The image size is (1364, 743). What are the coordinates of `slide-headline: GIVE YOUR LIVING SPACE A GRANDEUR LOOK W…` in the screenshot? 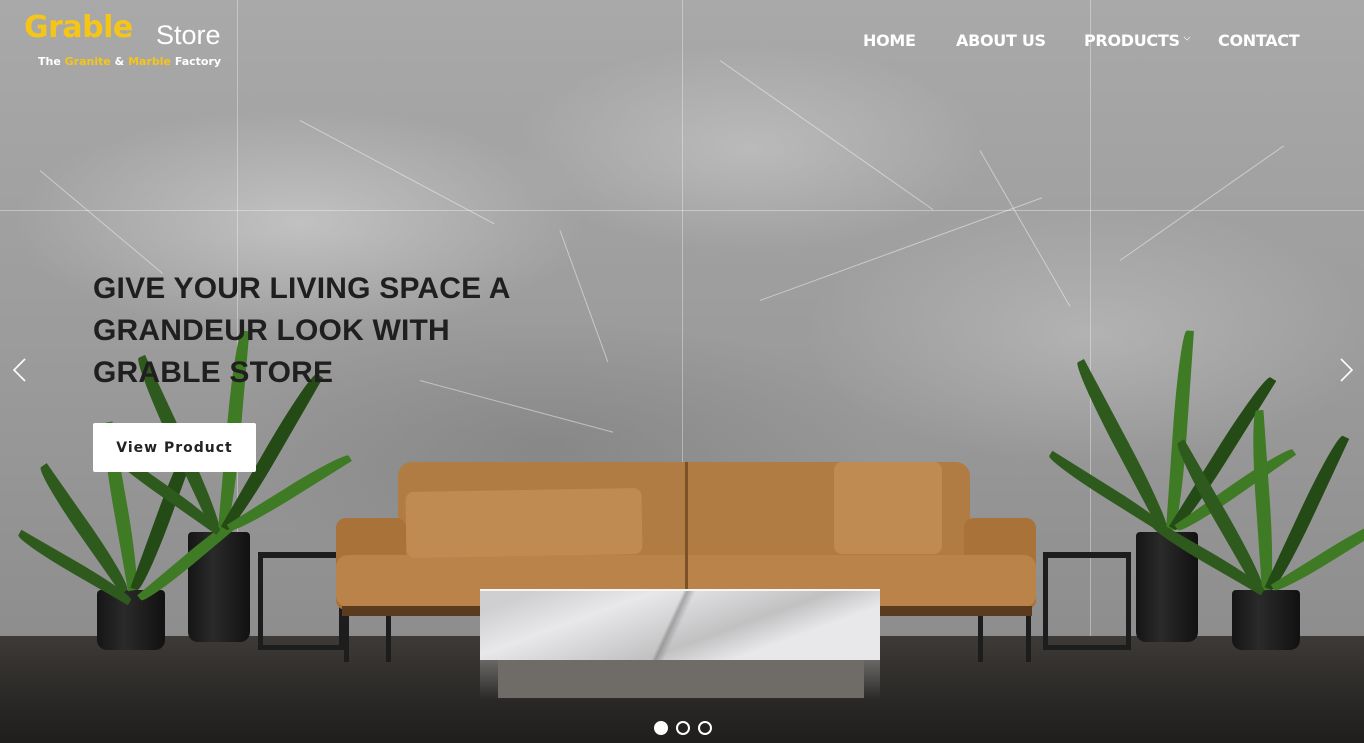 It's located at (301, 330).